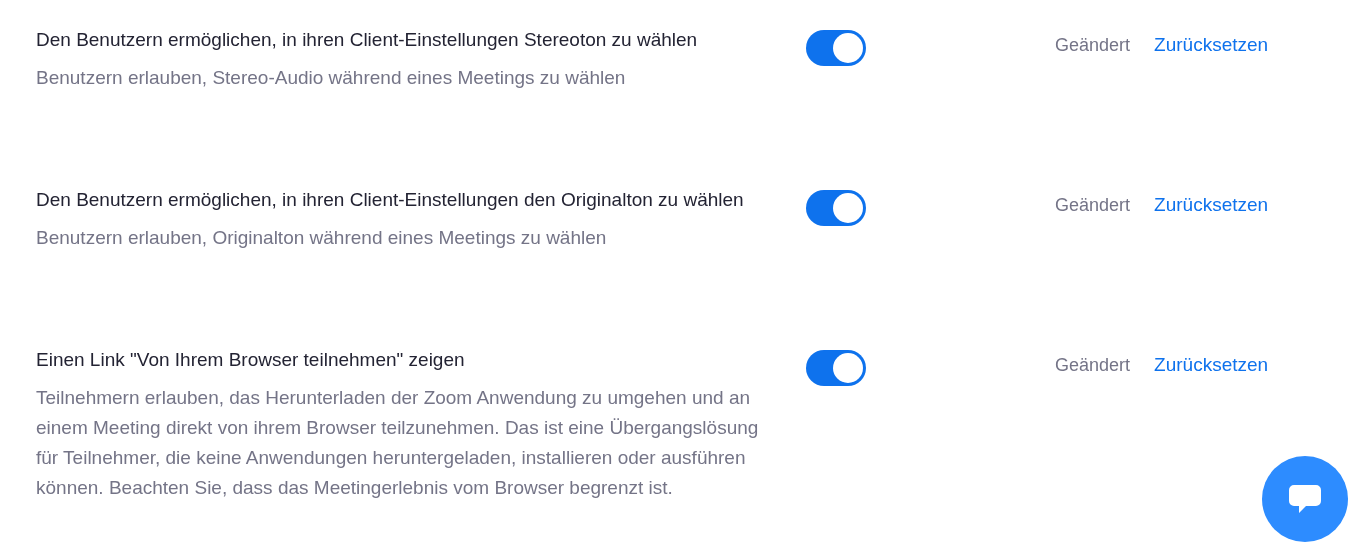 The width and height of the screenshot is (1363, 559). What do you see at coordinates (390, 199) in the screenshot?
I see `setting-title: Den Benutzern ermöglichen, in ihren Client-Einstellungen den Originalton zu wählen` at bounding box center [390, 199].